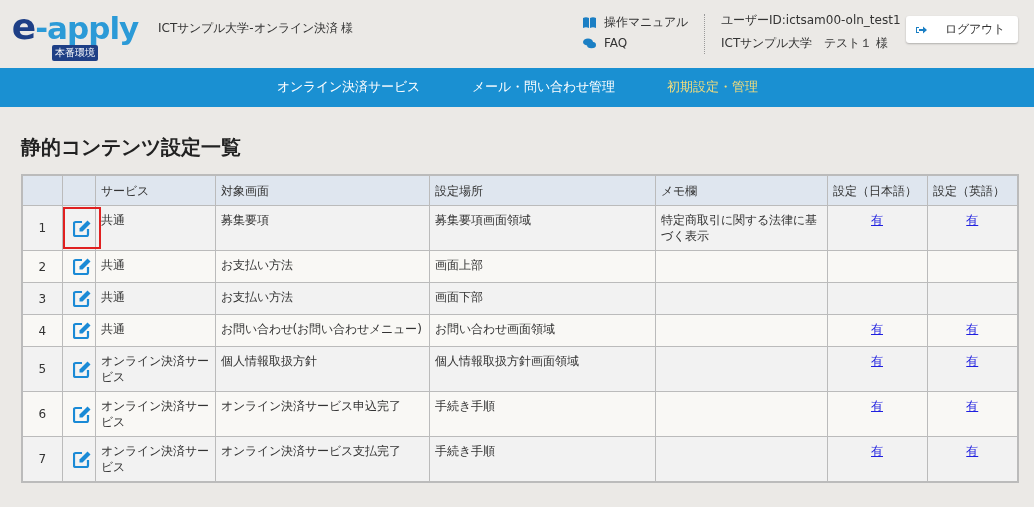  Describe the element at coordinates (322, 330) in the screenshot. I see `table-cell: お問い合わせ(お問い合わせメニュー)` at that location.